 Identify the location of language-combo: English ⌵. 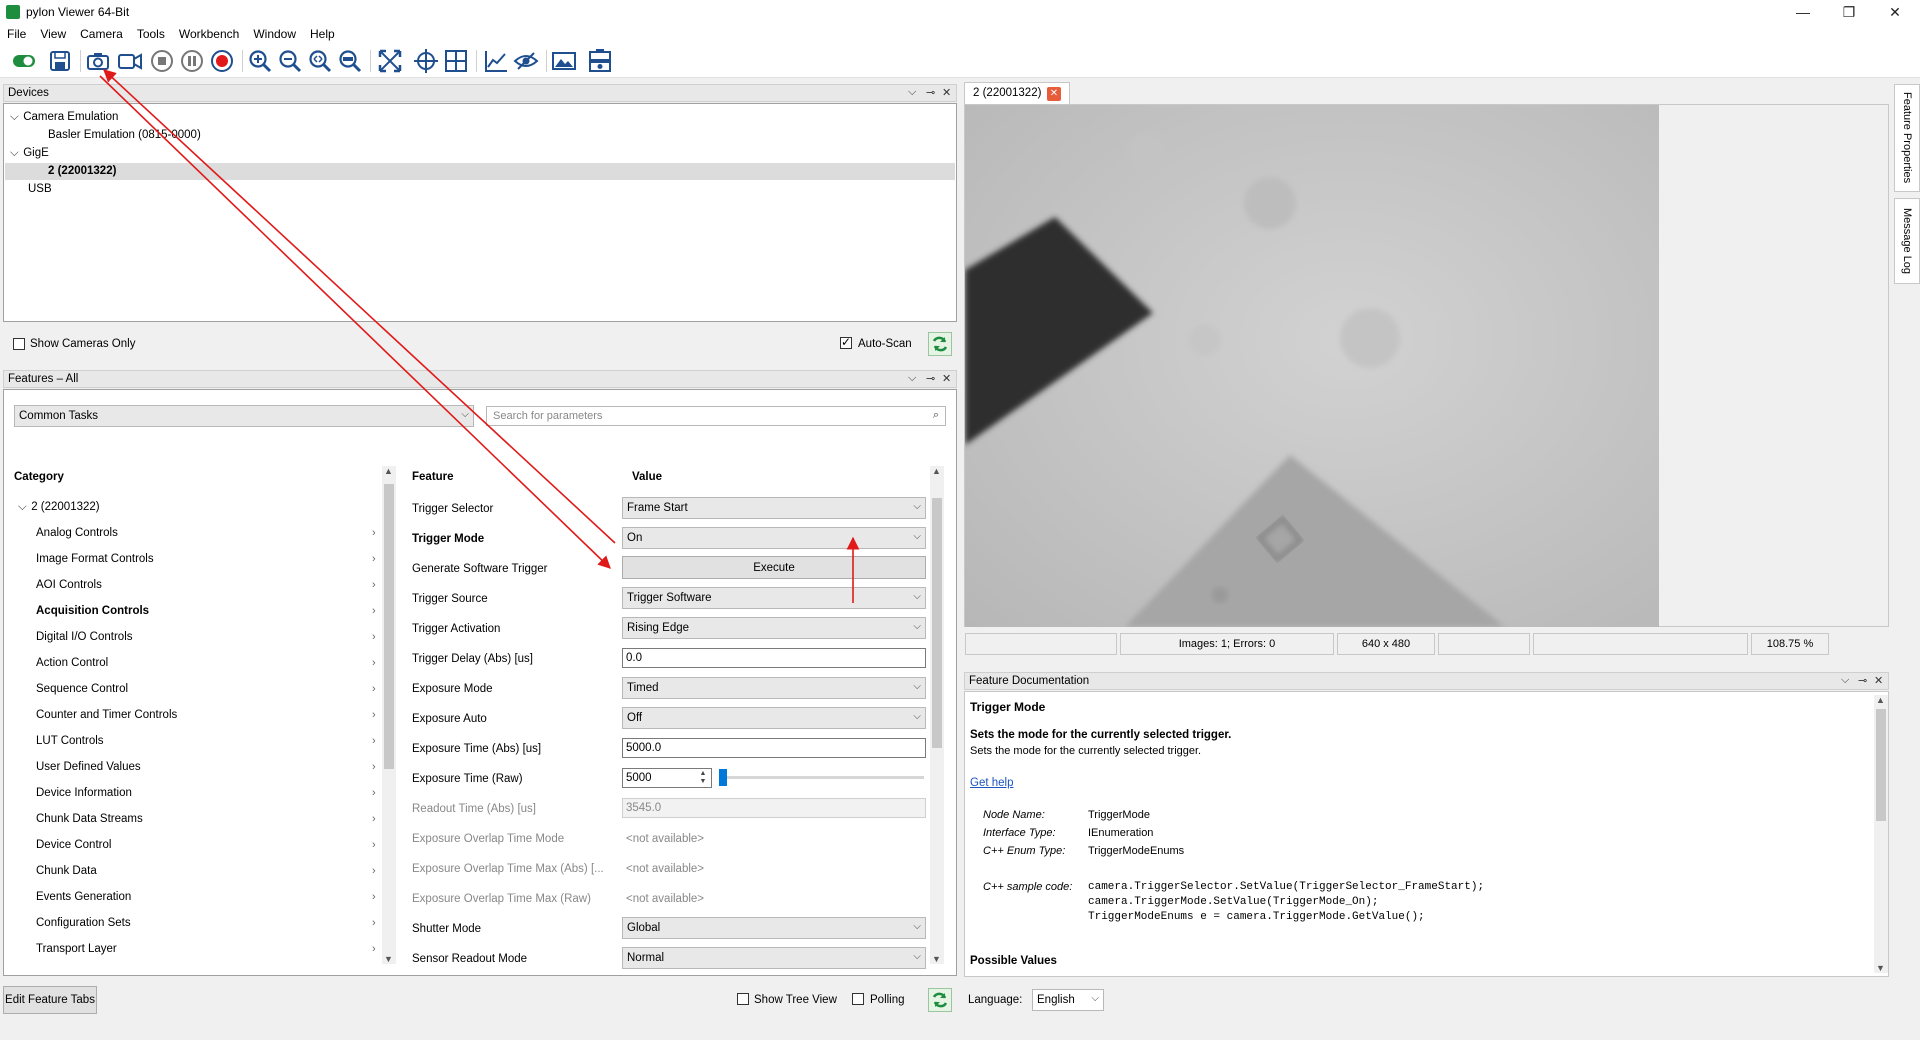
(1068, 1000).